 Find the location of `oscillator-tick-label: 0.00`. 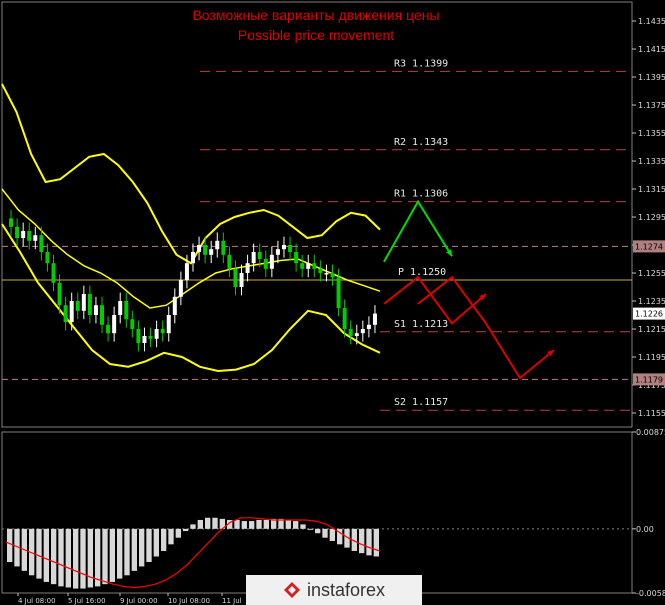

oscillator-tick-label: 0.00 is located at coordinates (645, 529).